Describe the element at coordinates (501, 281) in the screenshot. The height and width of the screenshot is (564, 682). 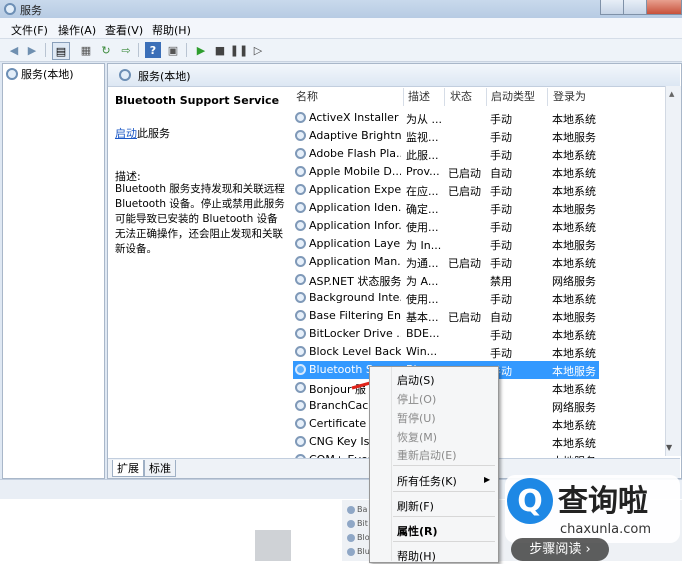
I see `cell-startup: 禁用` at that location.